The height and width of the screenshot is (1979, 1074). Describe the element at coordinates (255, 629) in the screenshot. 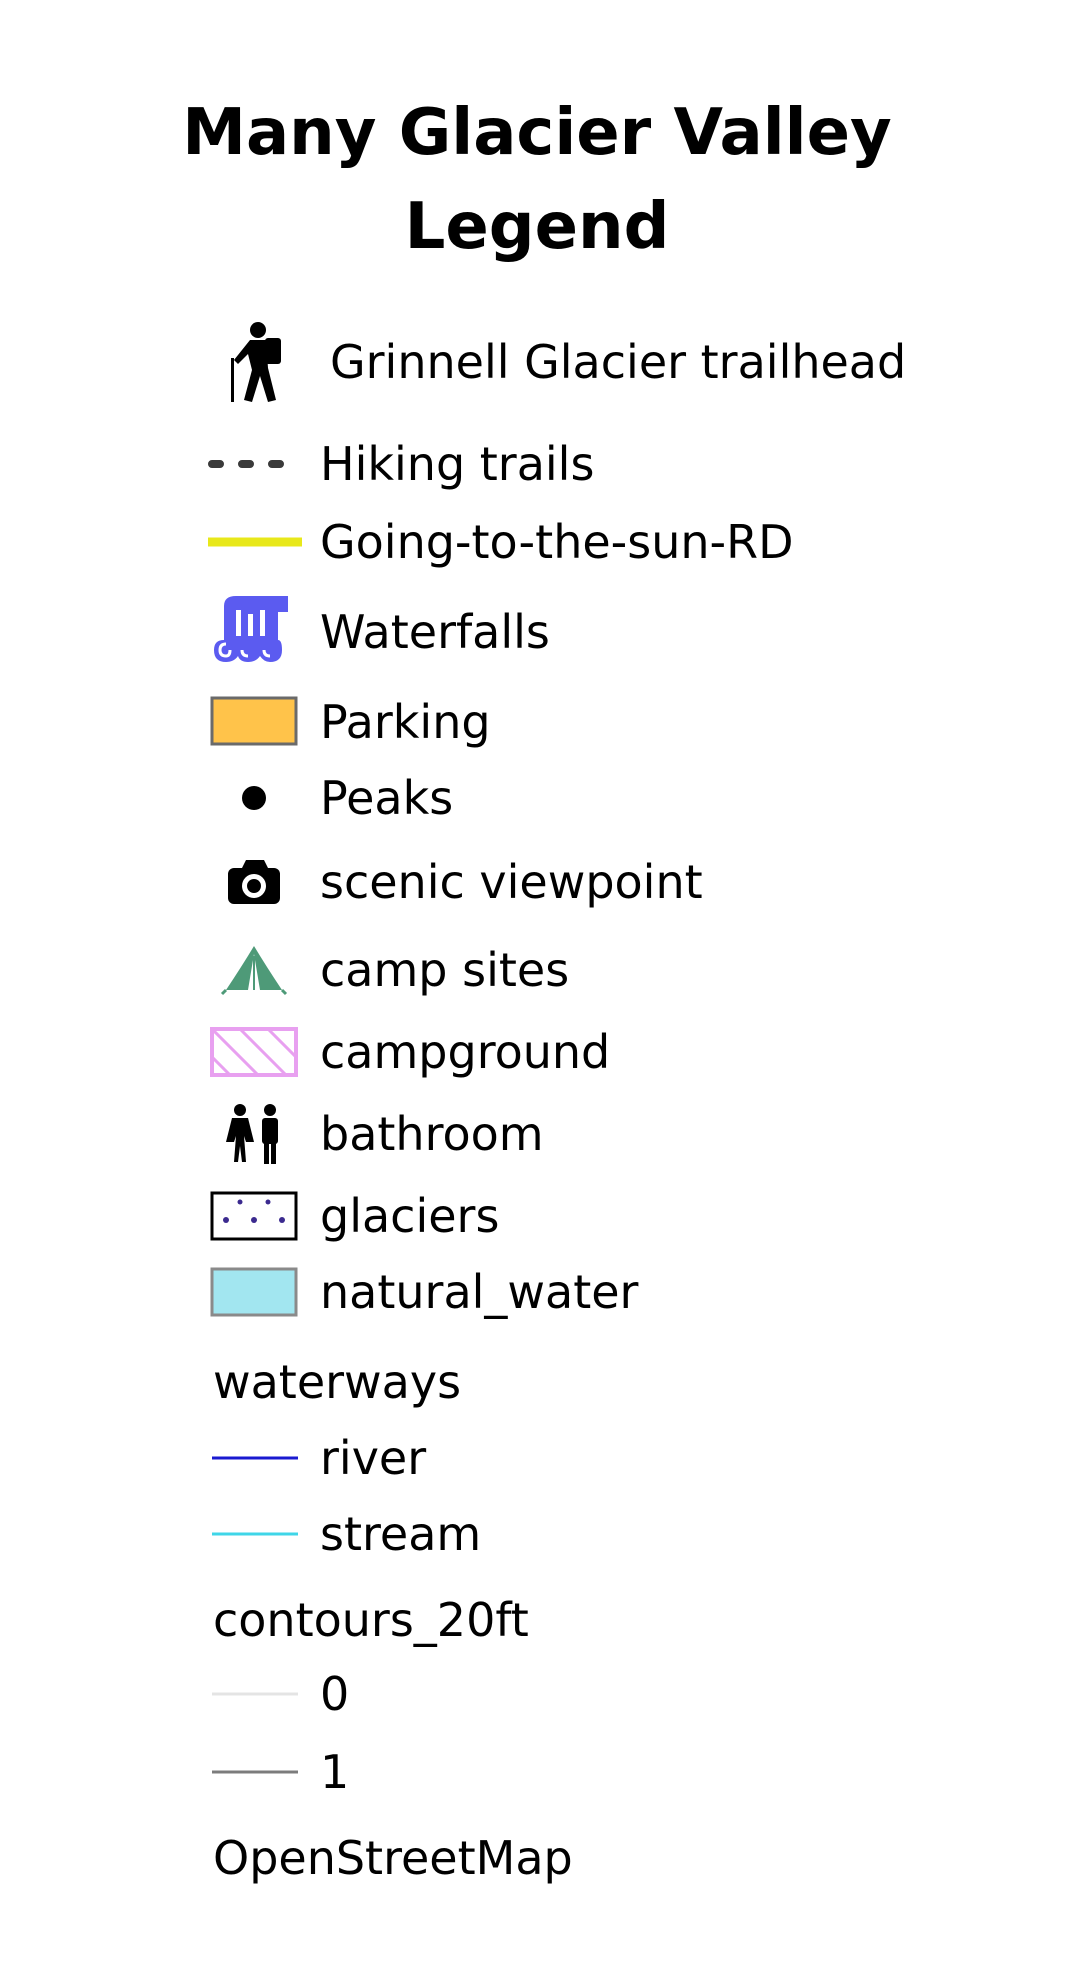

I see `waterfall-icon` at that location.